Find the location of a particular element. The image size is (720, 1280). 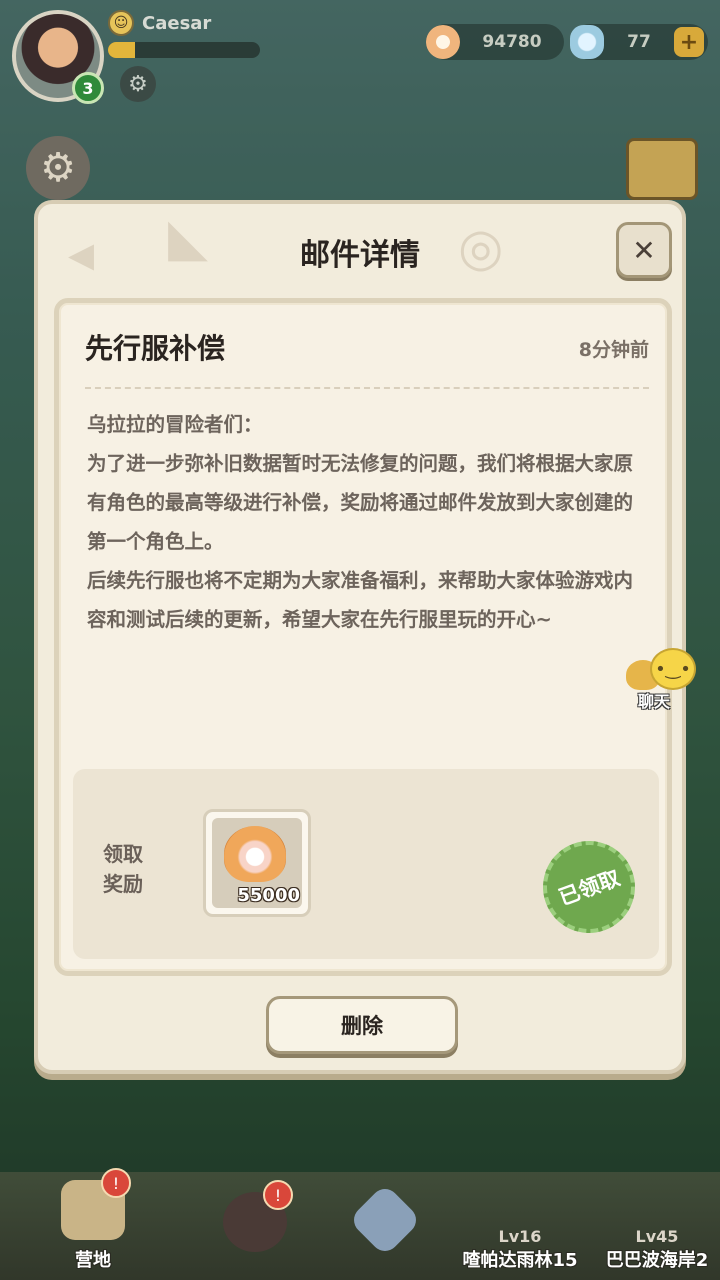

mail-subject: 先行服补偿 is located at coordinates (155, 348).